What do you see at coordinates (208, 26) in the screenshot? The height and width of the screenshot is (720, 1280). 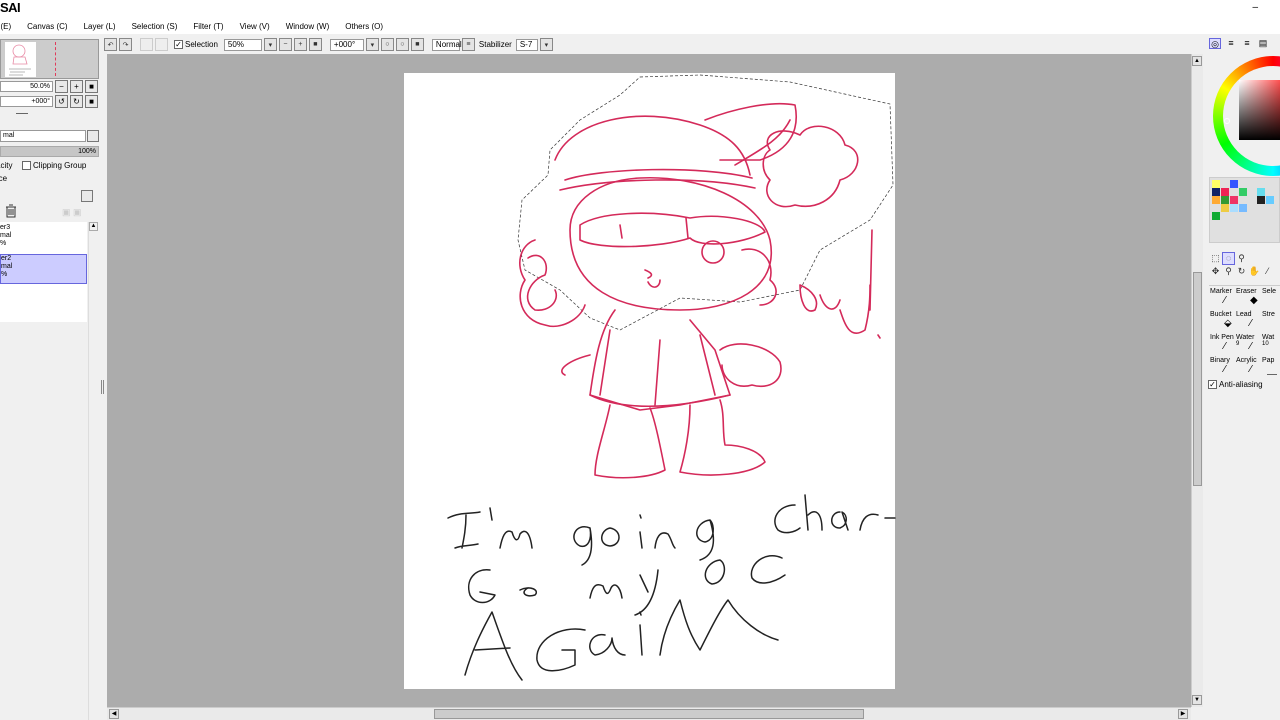 I see `menu-filter: Filter (T)` at bounding box center [208, 26].